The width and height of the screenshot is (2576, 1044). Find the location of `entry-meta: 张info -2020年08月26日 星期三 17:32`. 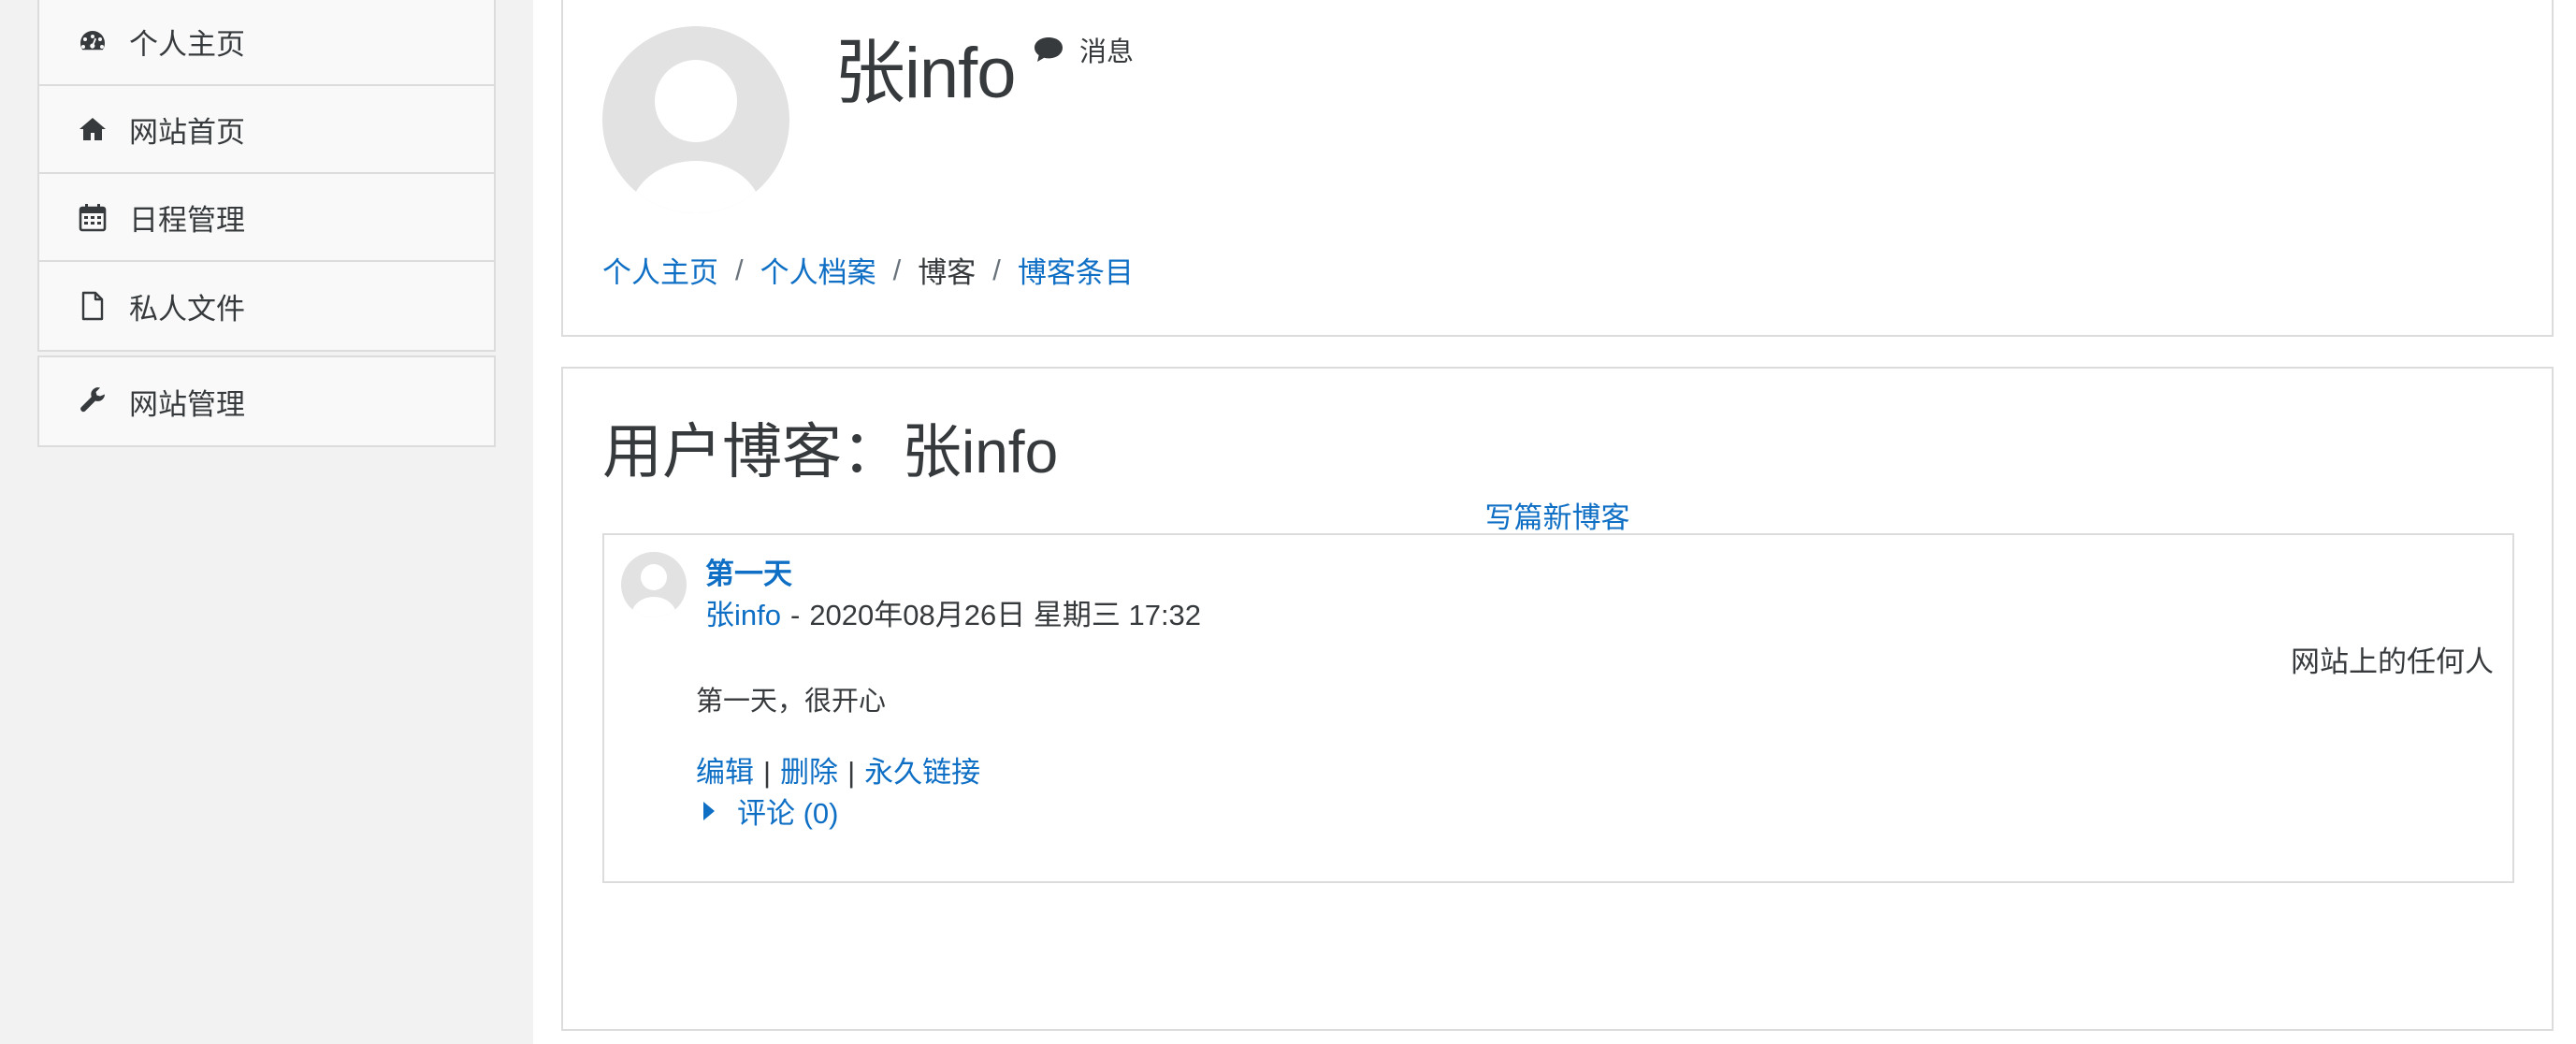

entry-meta: 张info -2020年08月26日 星期三 17:32 is located at coordinates (953, 612).